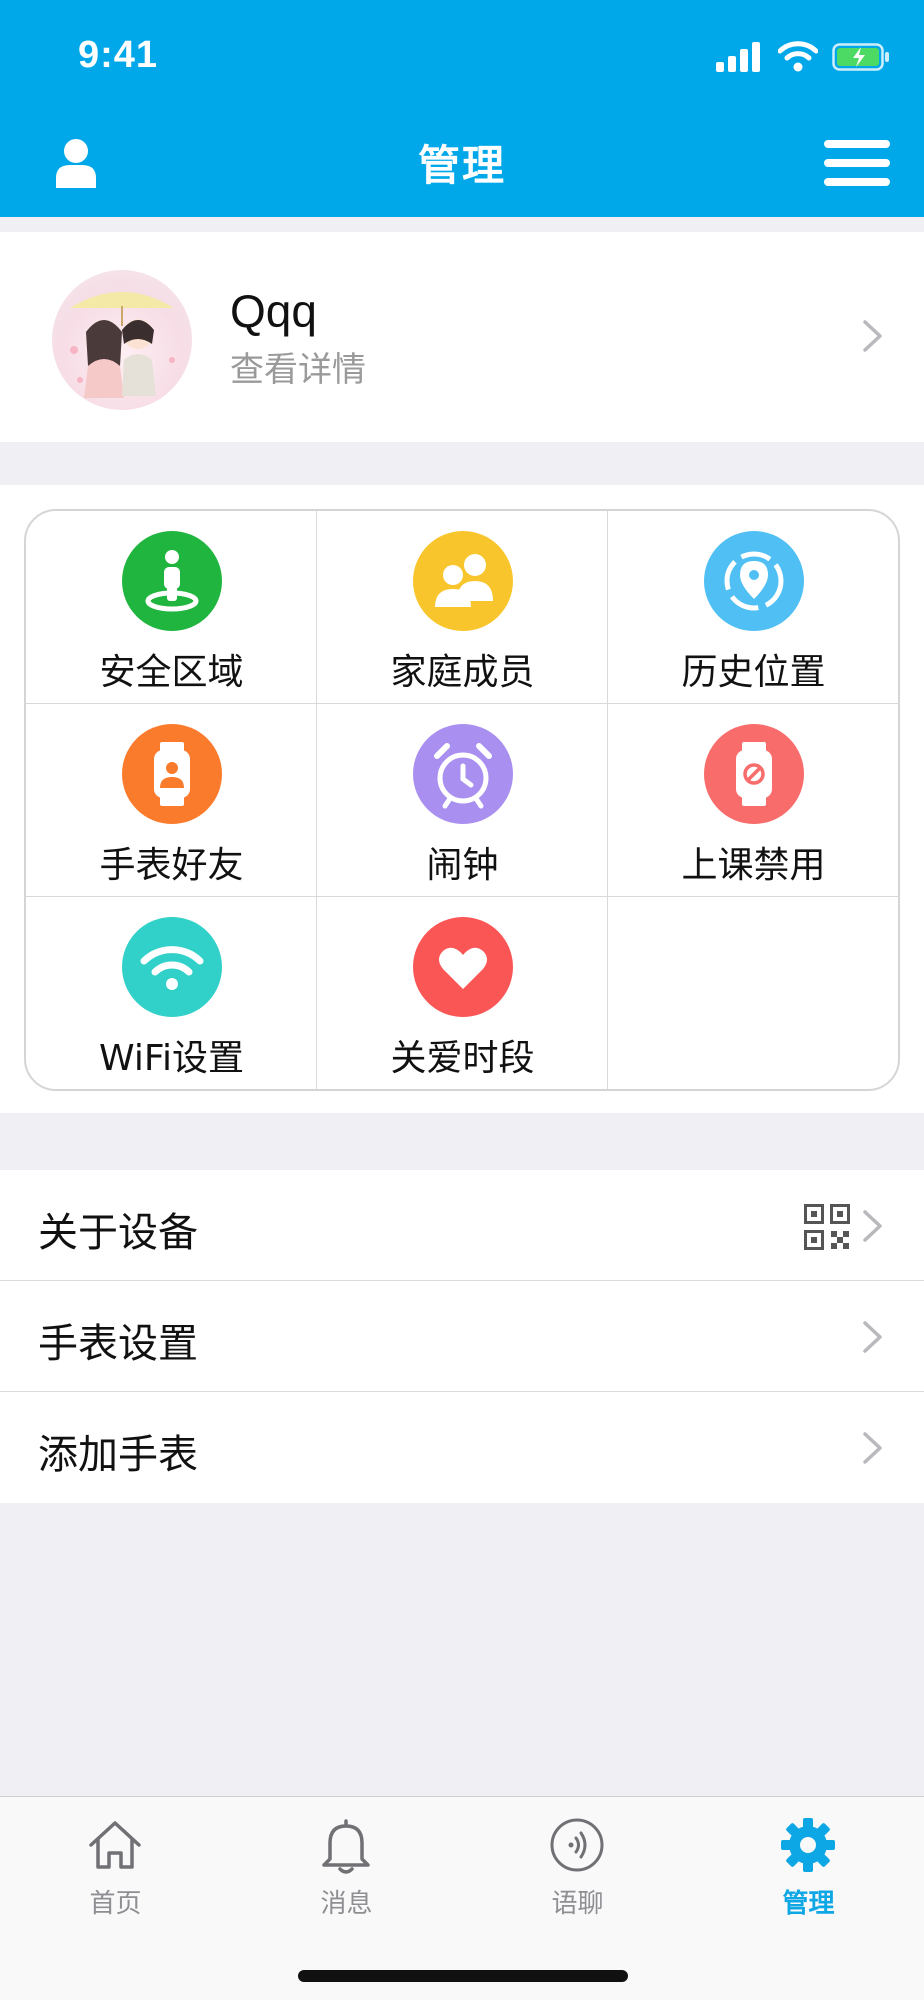 The width and height of the screenshot is (924, 2000). What do you see at coordinates (462, 337) in the screenshot?
I see `profile-card: Qqq 查看详情` at bounding box center [462, 337].